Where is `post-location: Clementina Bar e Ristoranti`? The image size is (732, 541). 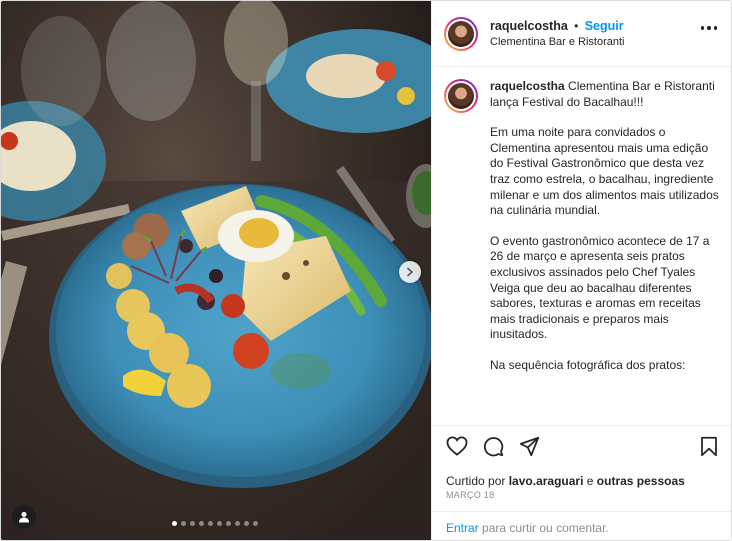 post-location: Clementina Bar e Ristoranti is located at coordinates (557, 42).